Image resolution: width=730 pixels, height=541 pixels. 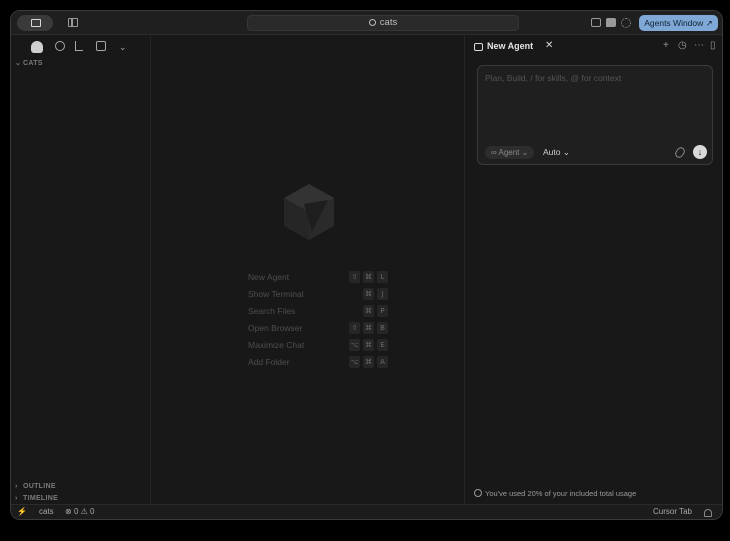 I want to click on shortcut-row: Search Files ⌘ P, so click(x=318, y=312).